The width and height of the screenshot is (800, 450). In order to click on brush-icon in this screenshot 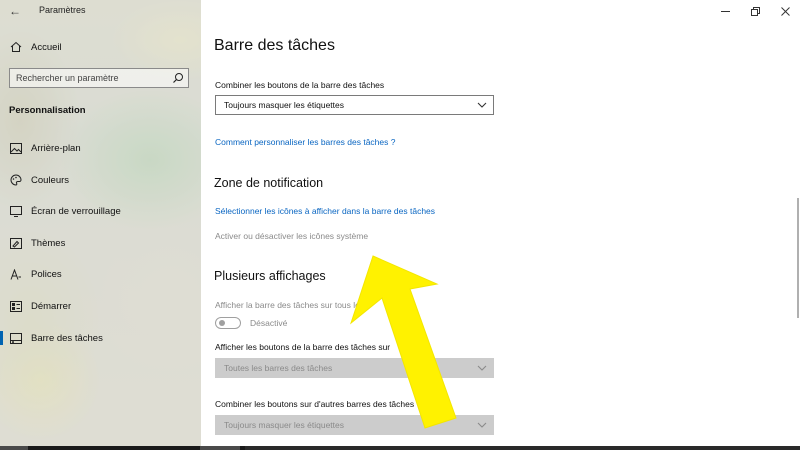, I will do `click(16, 243)`.